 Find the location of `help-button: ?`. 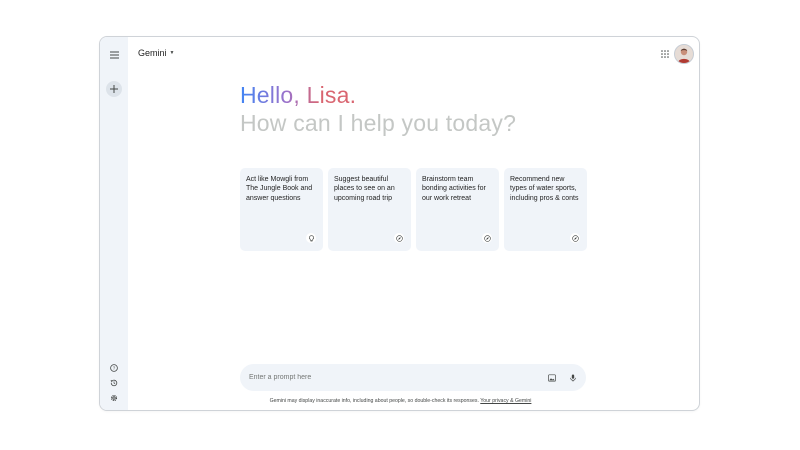

help-button: ? is located at coordinates (114, 368).